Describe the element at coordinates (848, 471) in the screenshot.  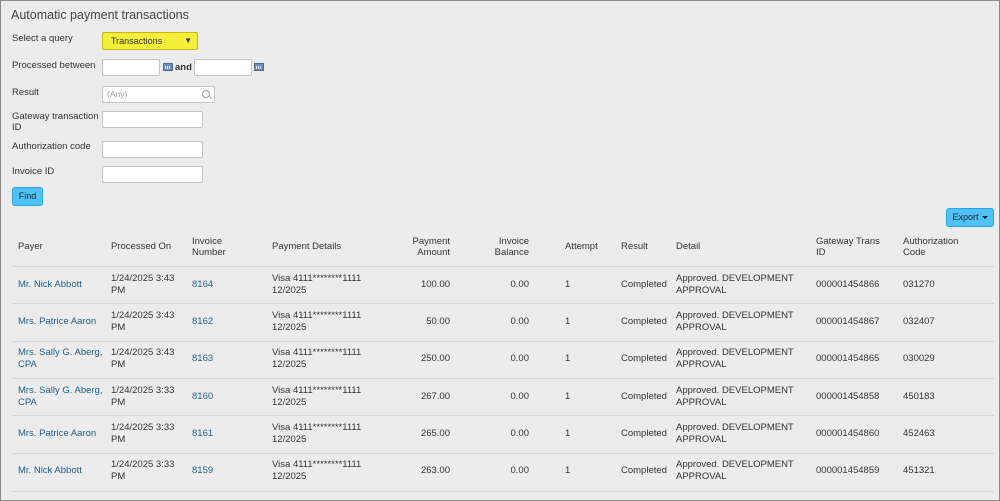
I see `cell-gateway-trans-id: 000001454859` at that location.